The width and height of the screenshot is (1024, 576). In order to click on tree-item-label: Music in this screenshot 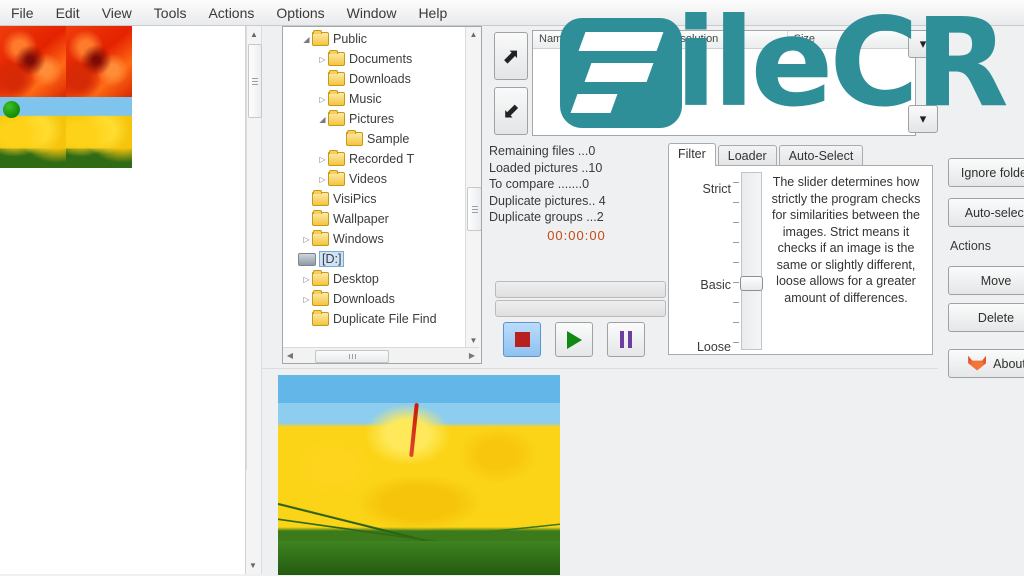, I will do `click(365, 99)`.